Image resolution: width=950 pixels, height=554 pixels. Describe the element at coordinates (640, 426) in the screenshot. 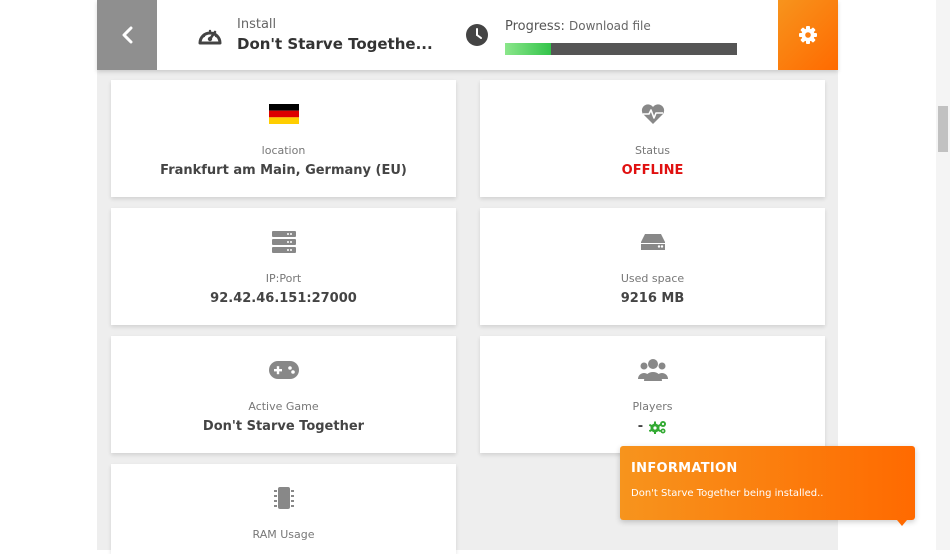

I see `players-value: -` at that location.